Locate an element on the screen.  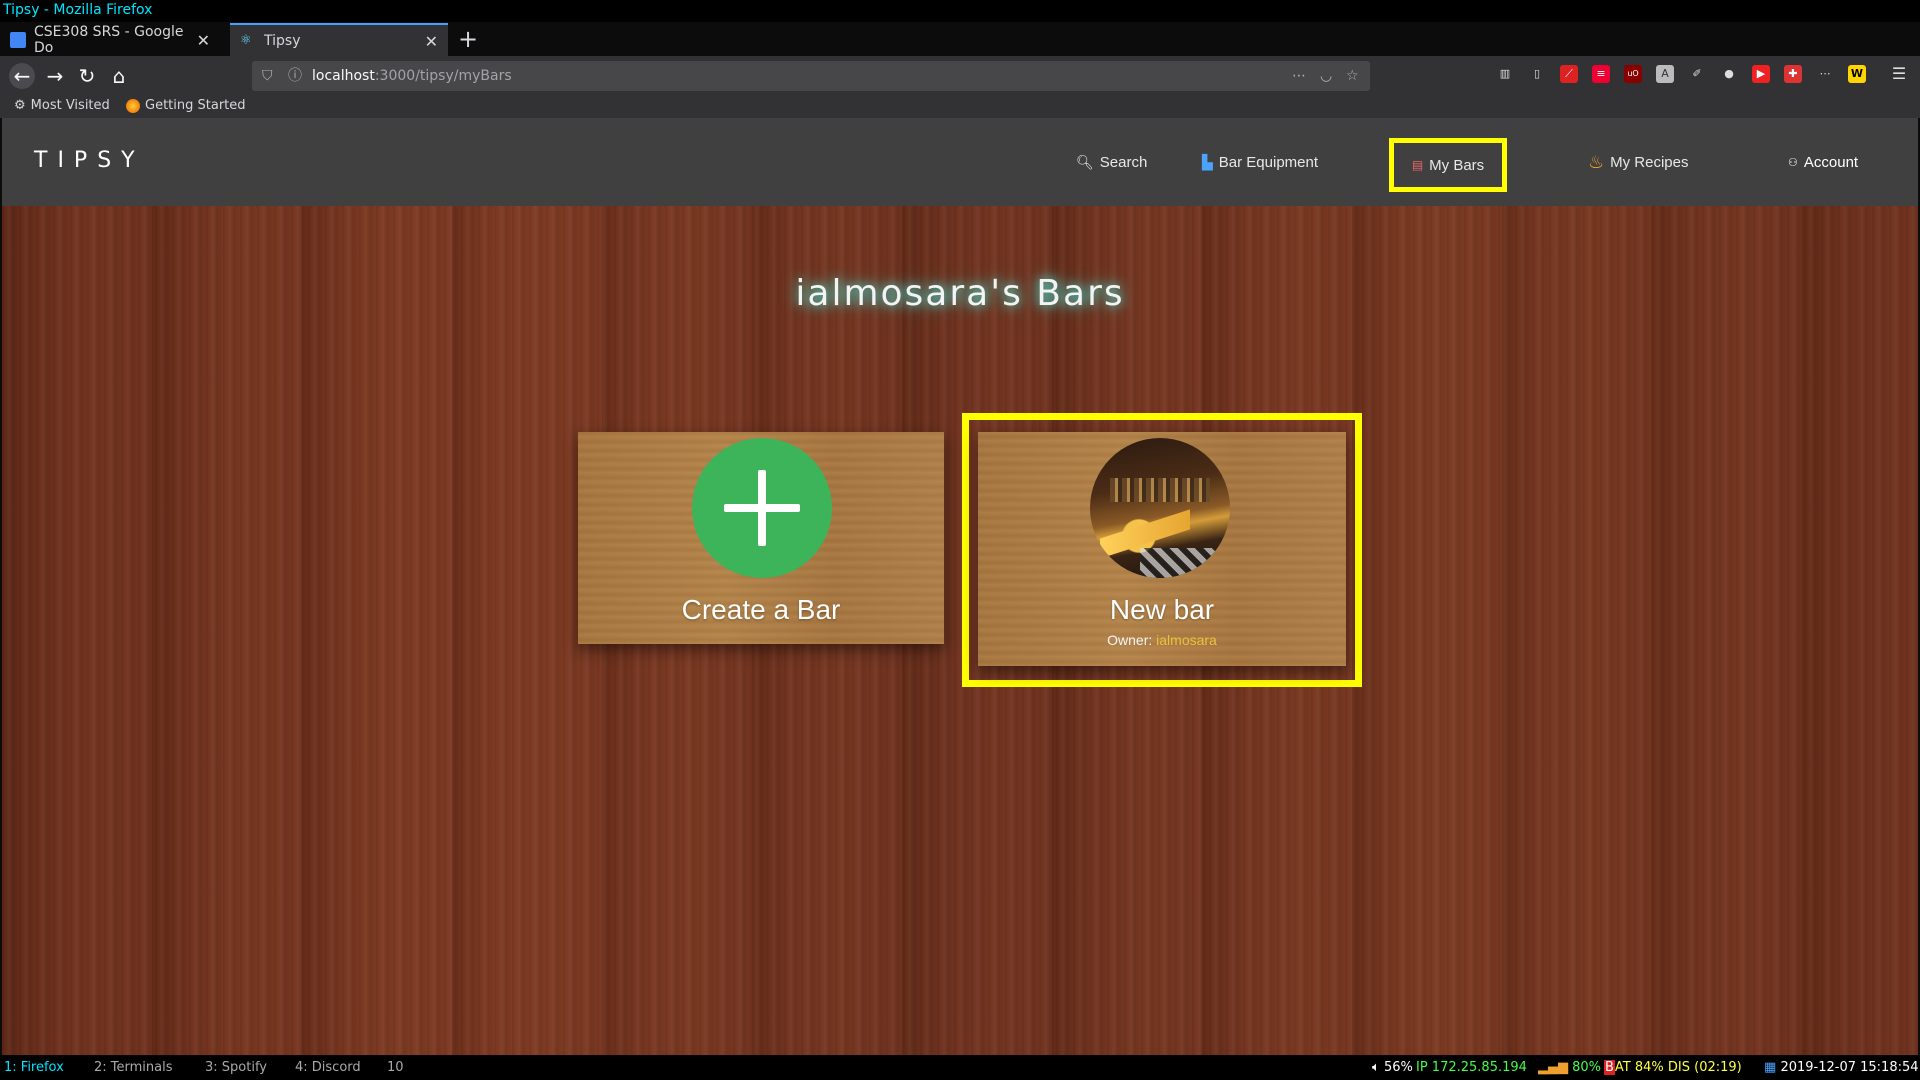
bookmark-most-visited: ⚙ Most Visited is located at coordinates (62, 106).